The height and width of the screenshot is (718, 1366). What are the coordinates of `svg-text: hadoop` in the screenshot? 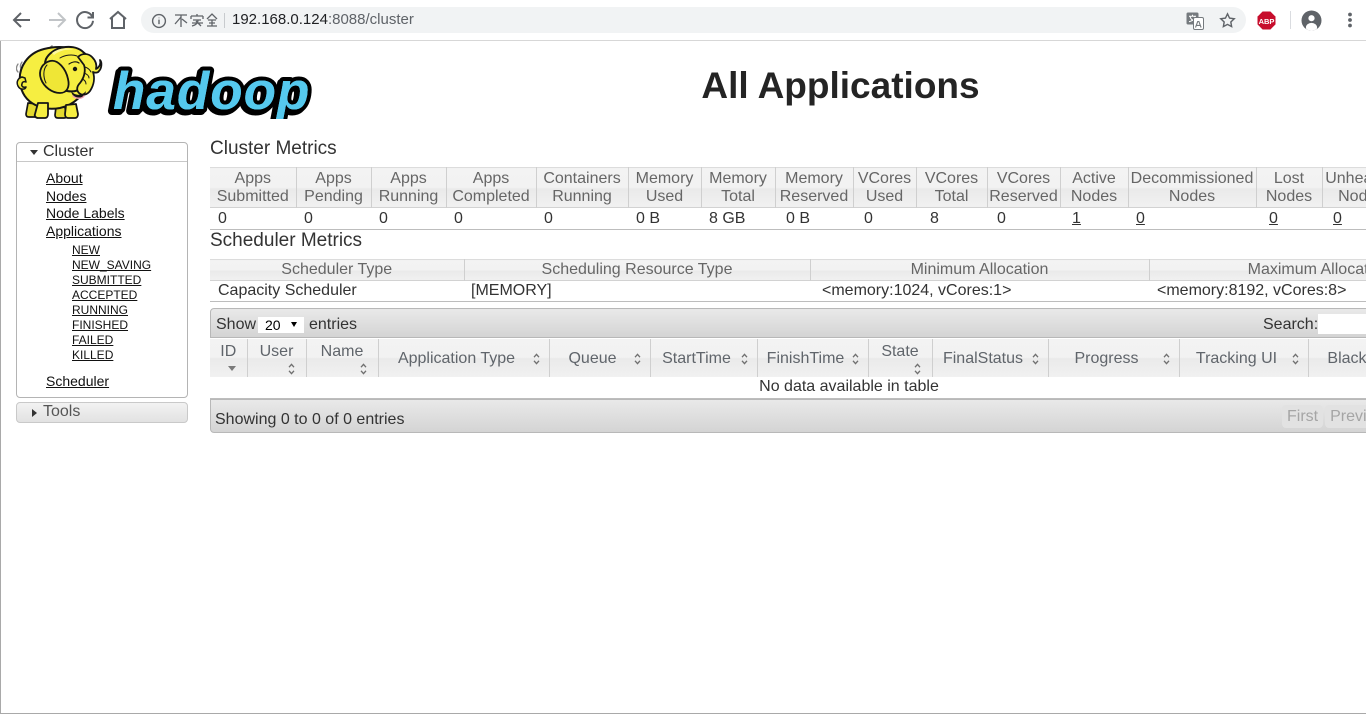 It's located at (211, 90).